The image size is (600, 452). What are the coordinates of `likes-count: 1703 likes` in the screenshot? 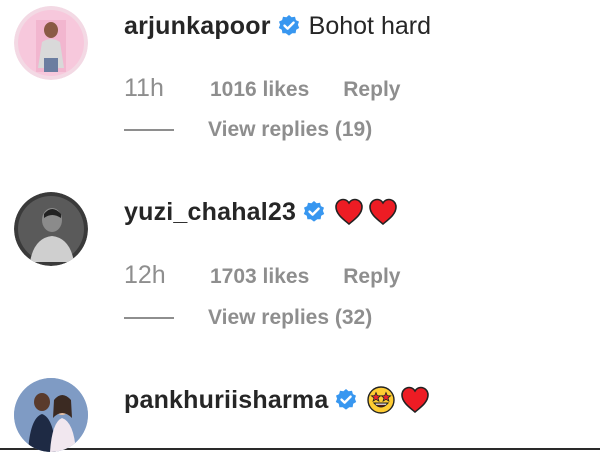 It's located at (259, 277).